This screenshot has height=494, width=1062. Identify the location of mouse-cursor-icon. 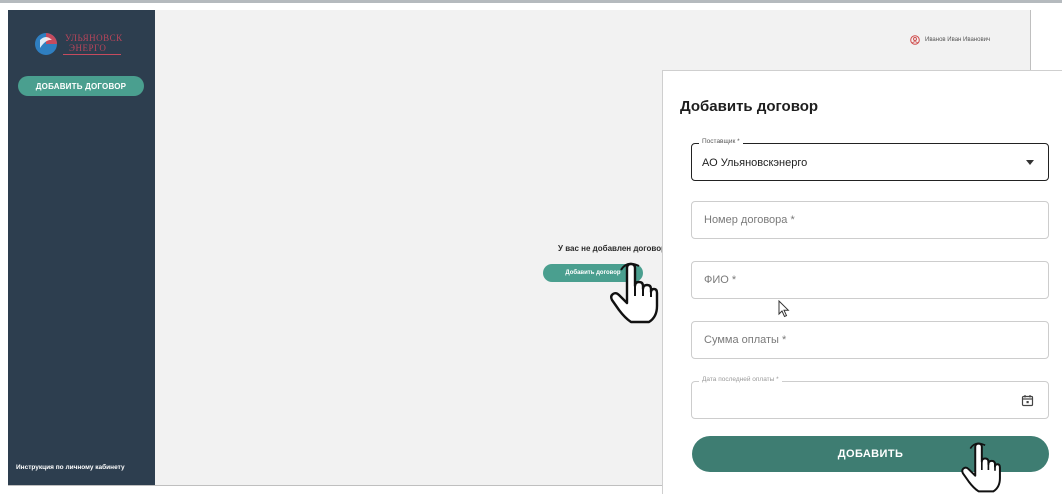
(784, 309).